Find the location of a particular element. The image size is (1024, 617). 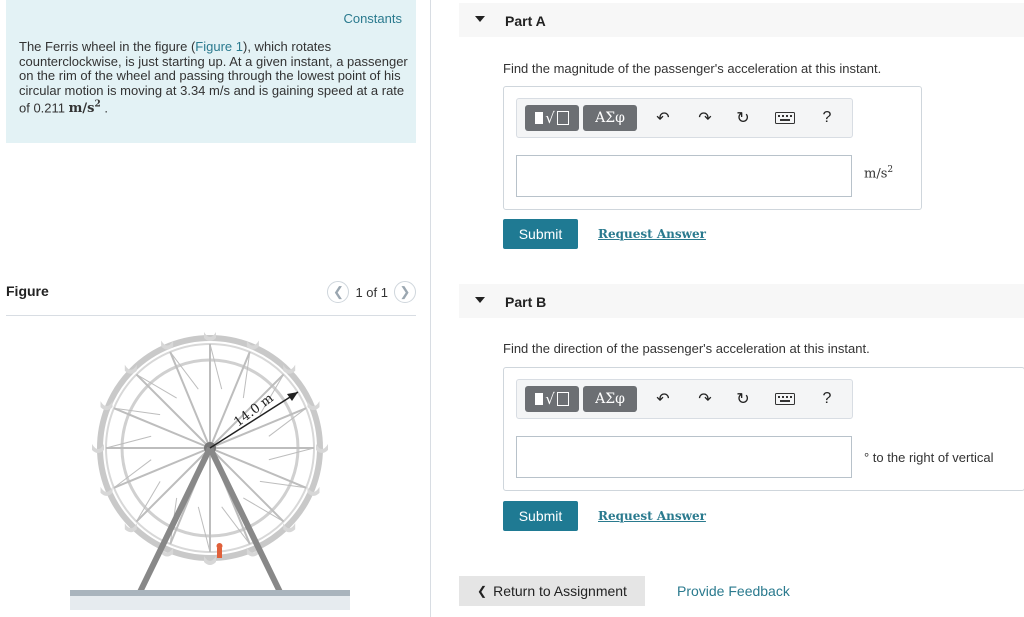

figure-pager: ❮ 1 of 1 ❯ is located at coordinates (371, 292).